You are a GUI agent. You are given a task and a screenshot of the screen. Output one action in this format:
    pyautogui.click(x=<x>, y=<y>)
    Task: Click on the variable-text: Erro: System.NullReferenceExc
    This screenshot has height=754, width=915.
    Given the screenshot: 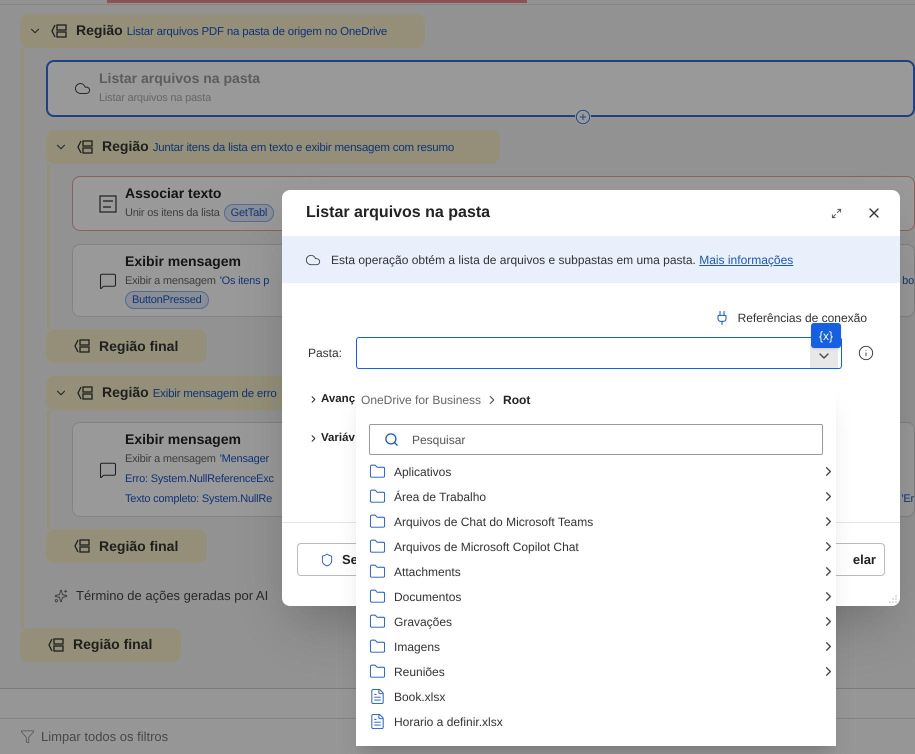 What is the action you would take?
    pyautogui.click(x=199, y=479)
    